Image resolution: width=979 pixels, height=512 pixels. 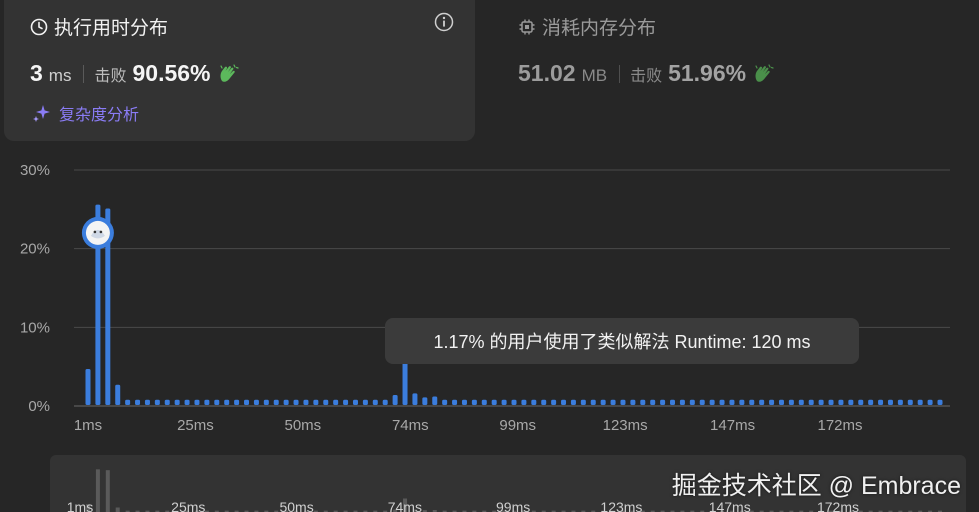 What do you see at coordinates (239, 70) in the screenshot?
I see `runtime-card: 执行用时分布 3 ms 击败 90.56% 复杂度分析` at bounding box center [239, 70].